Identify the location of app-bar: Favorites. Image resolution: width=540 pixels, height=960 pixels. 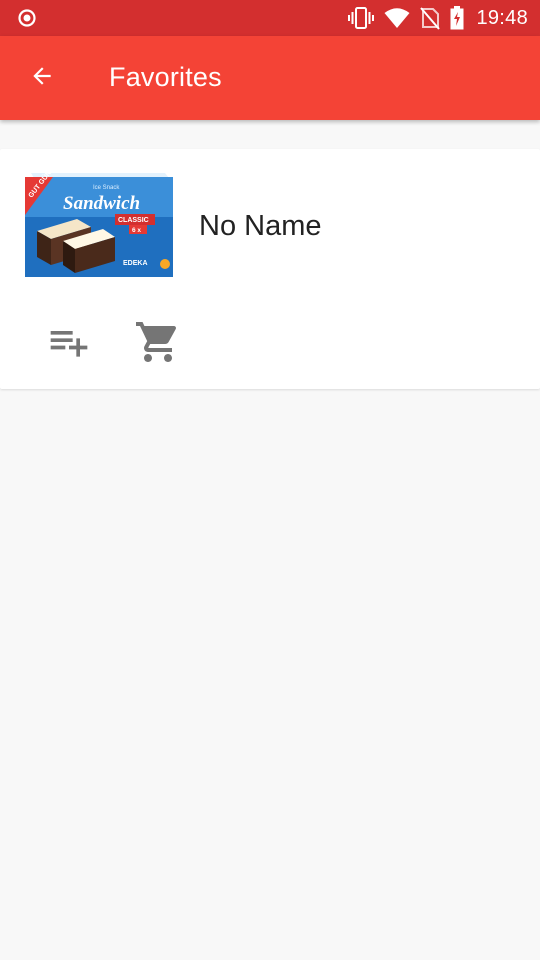
(270, 78).